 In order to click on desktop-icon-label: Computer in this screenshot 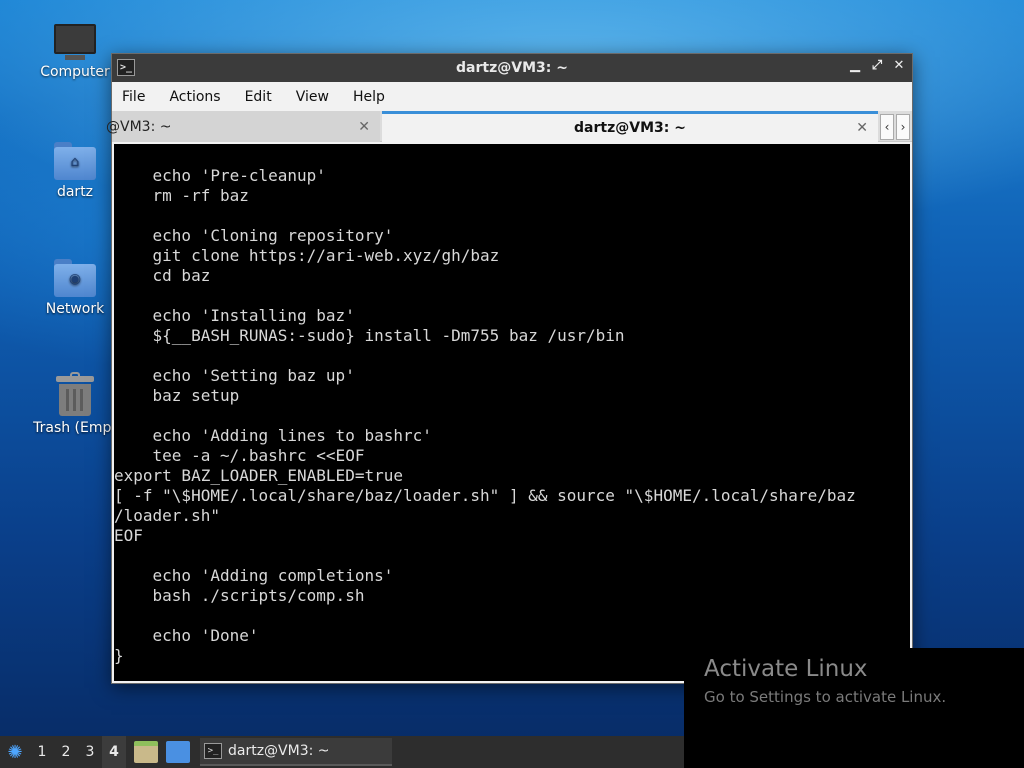, I will do `click(75, 72)`.